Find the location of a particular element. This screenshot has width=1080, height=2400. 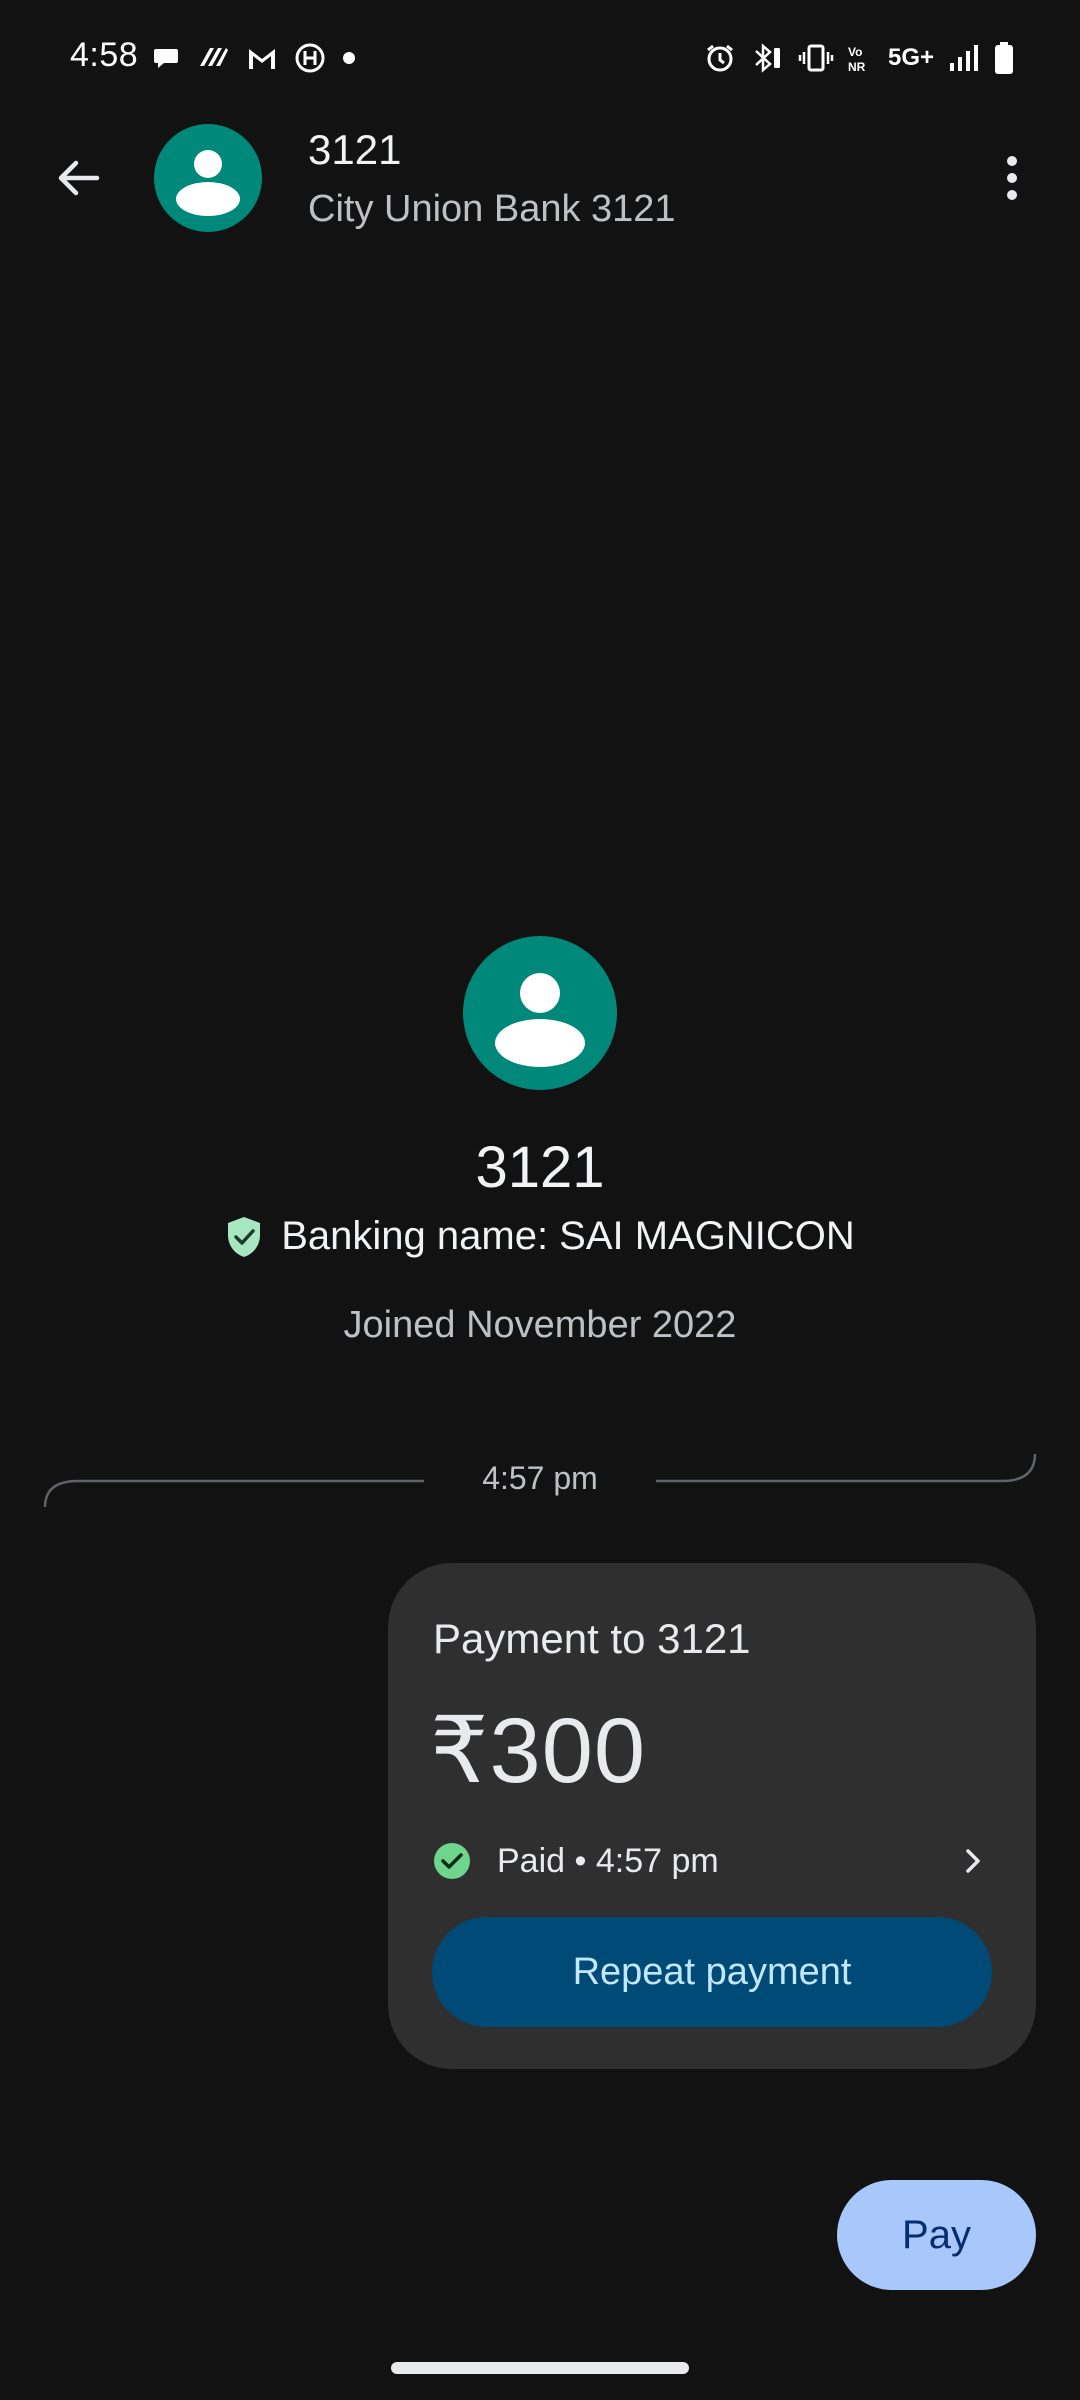

gesture-nav-handle is located at coordinates (540, 2368).